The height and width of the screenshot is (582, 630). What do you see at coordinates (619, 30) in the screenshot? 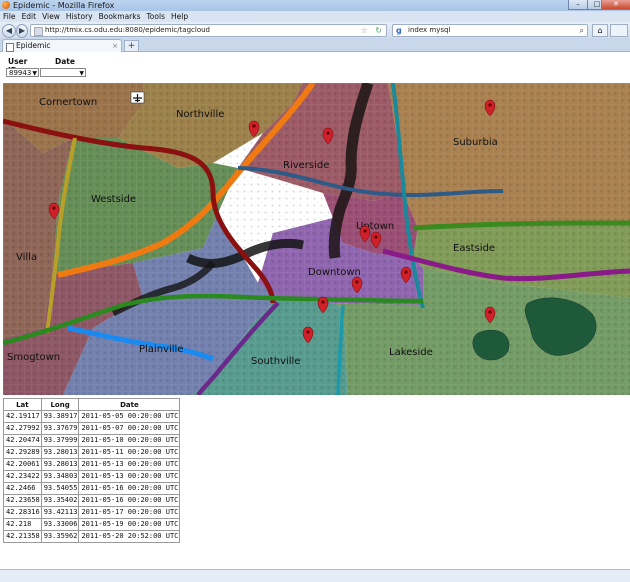
I see `sidebar-toggle-button` at bounding box center [619, 30].